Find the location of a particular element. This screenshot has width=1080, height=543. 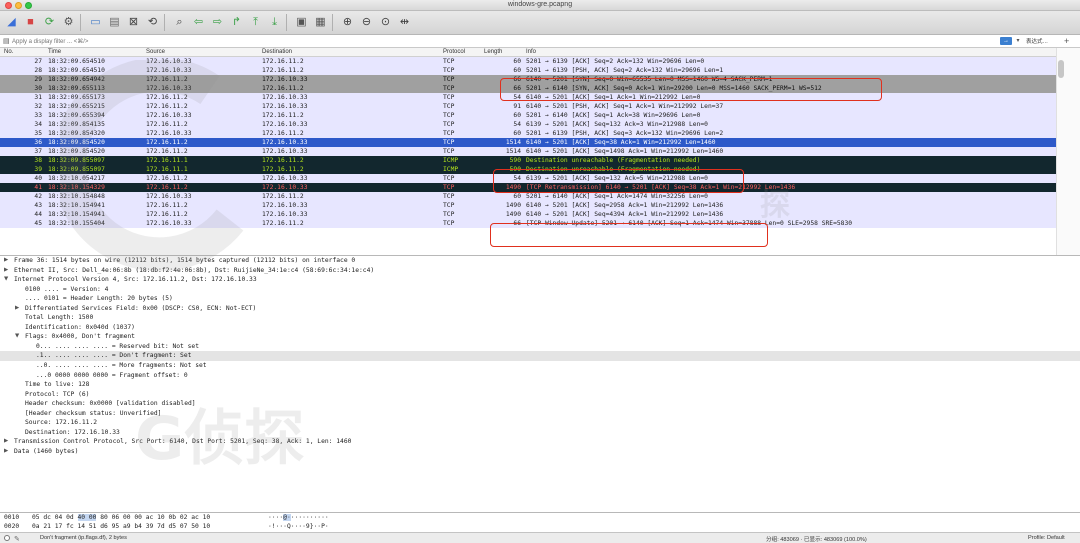

detail-tree-text: Source: 172.16.11.2 is located at coordinates (61, 423).